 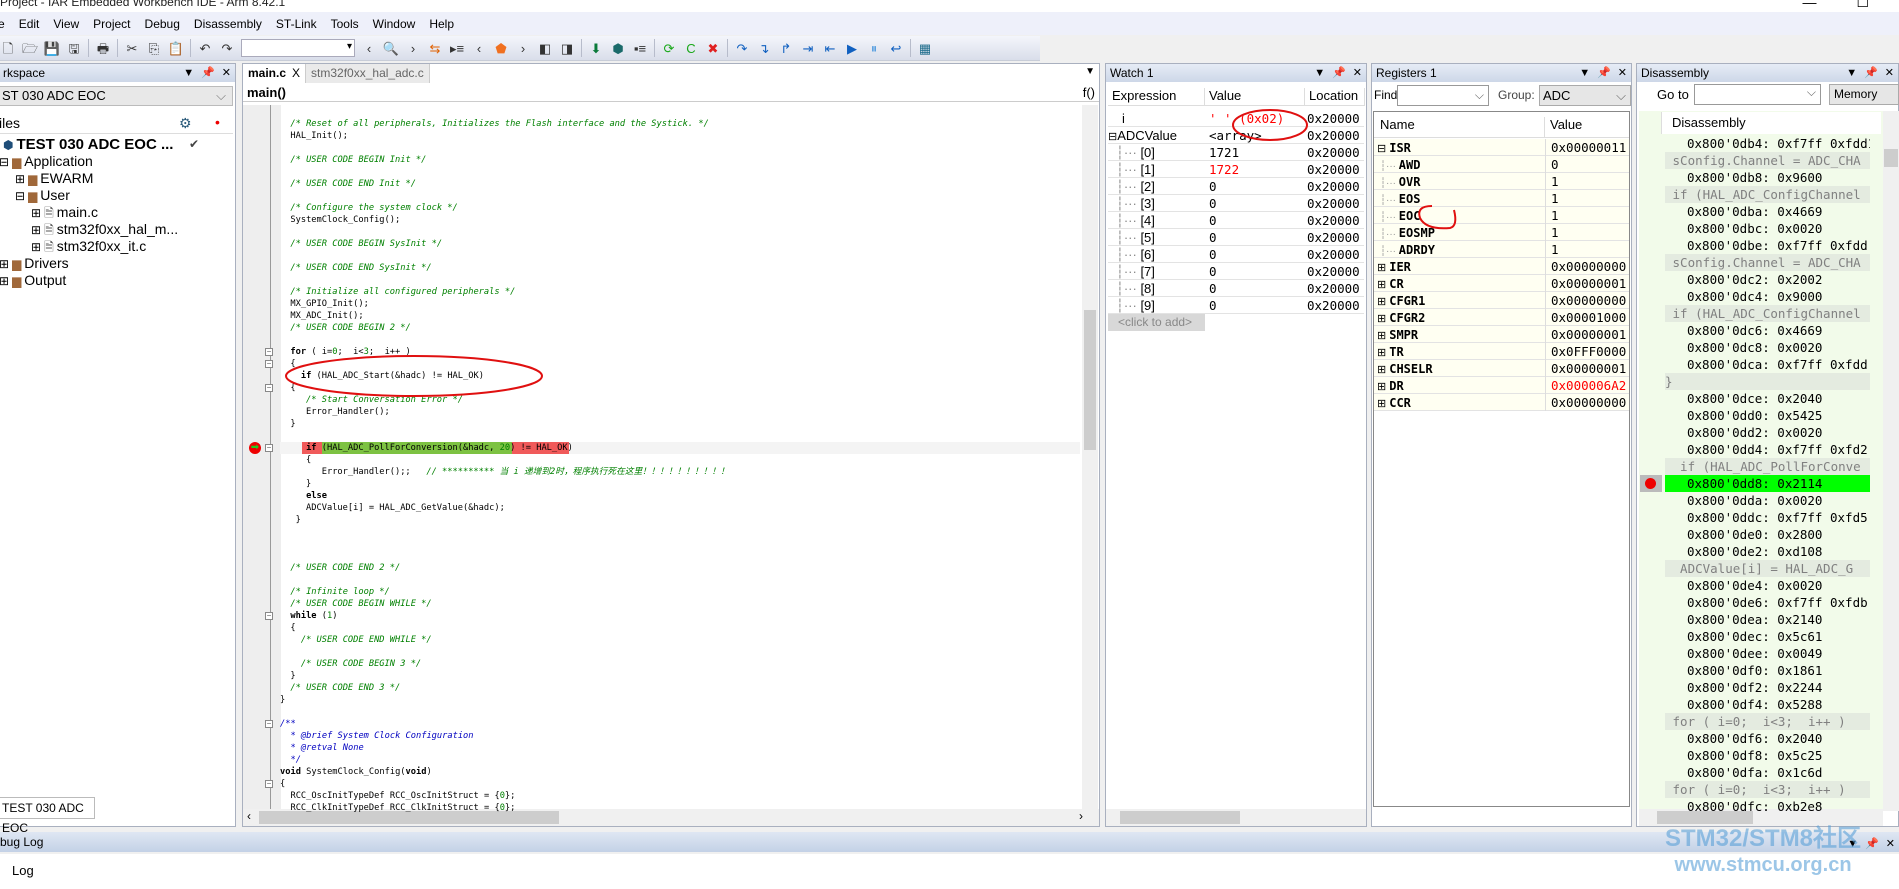 What do you see at coordinates (414, 376) in the screenshot?
I see `annotation-circle-if-start` at bounding box center [414, 376].